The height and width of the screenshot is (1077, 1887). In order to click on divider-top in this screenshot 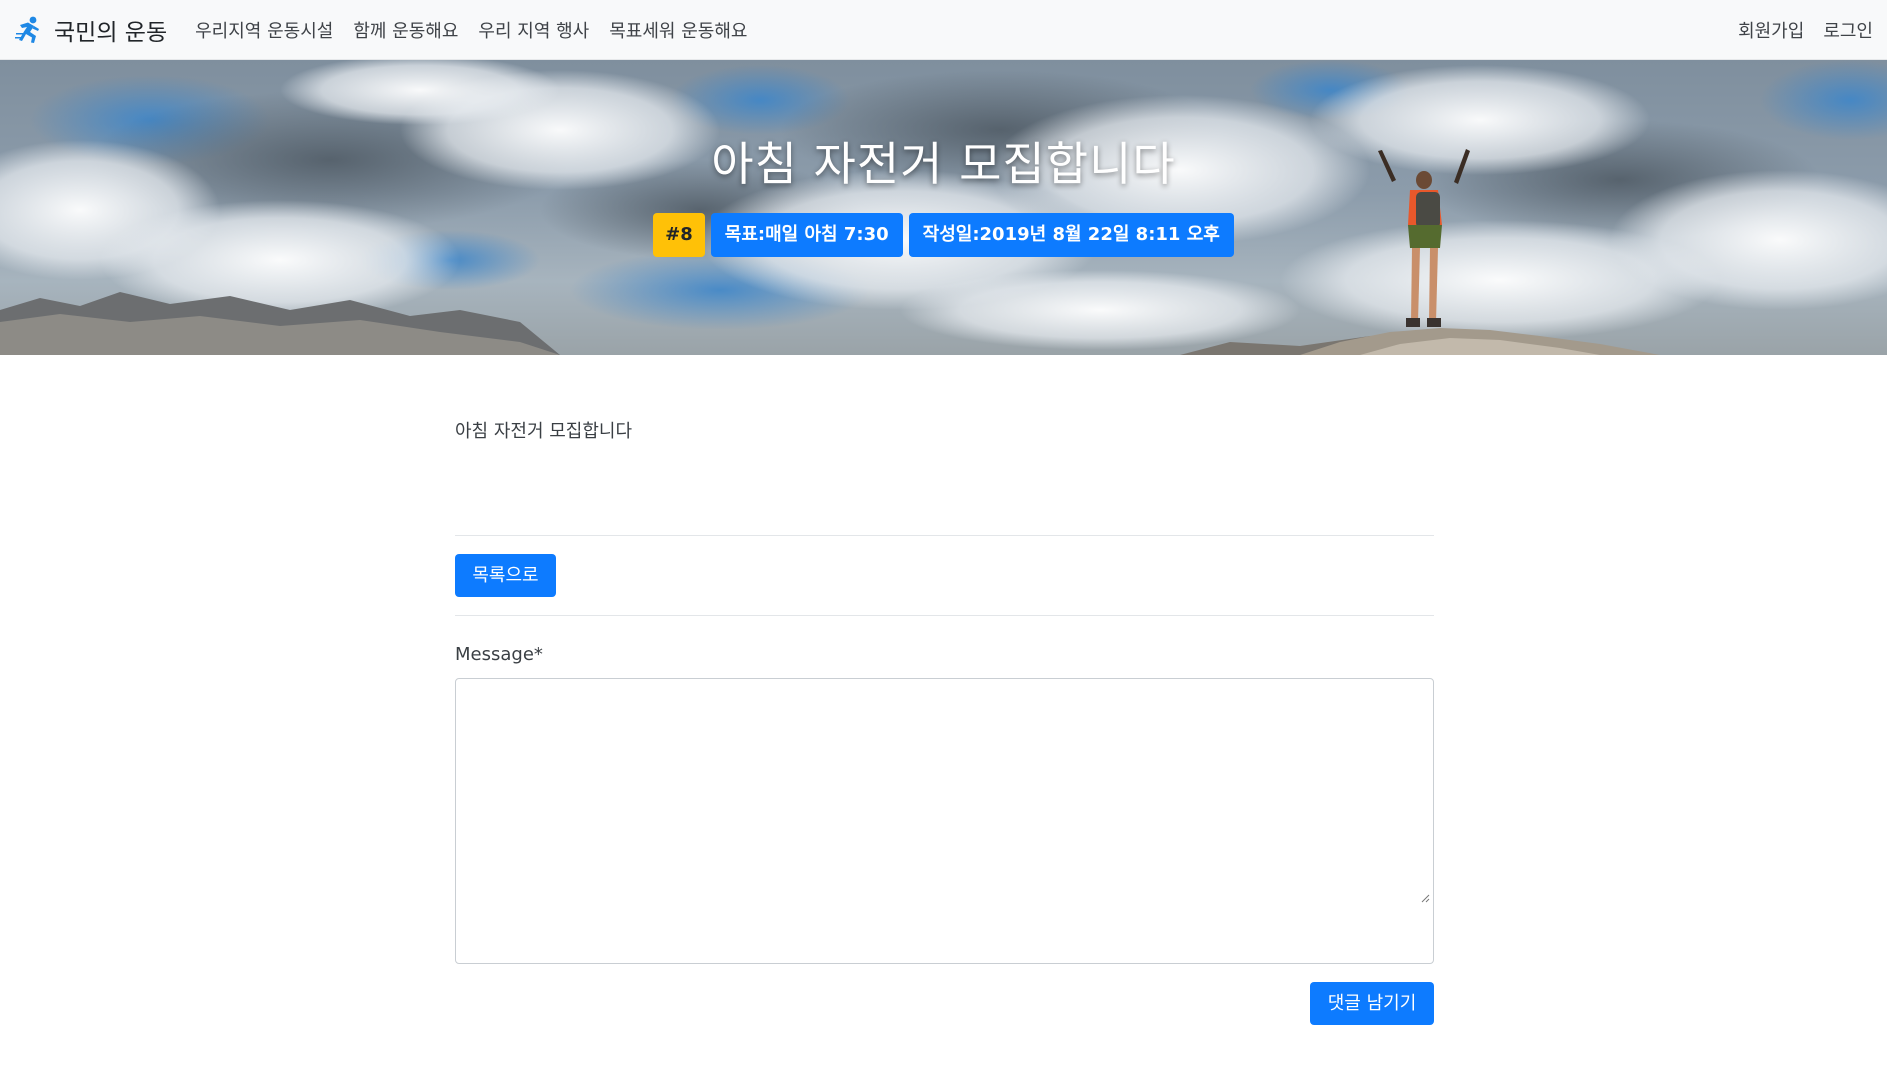, I will do `click(944, 535)`.